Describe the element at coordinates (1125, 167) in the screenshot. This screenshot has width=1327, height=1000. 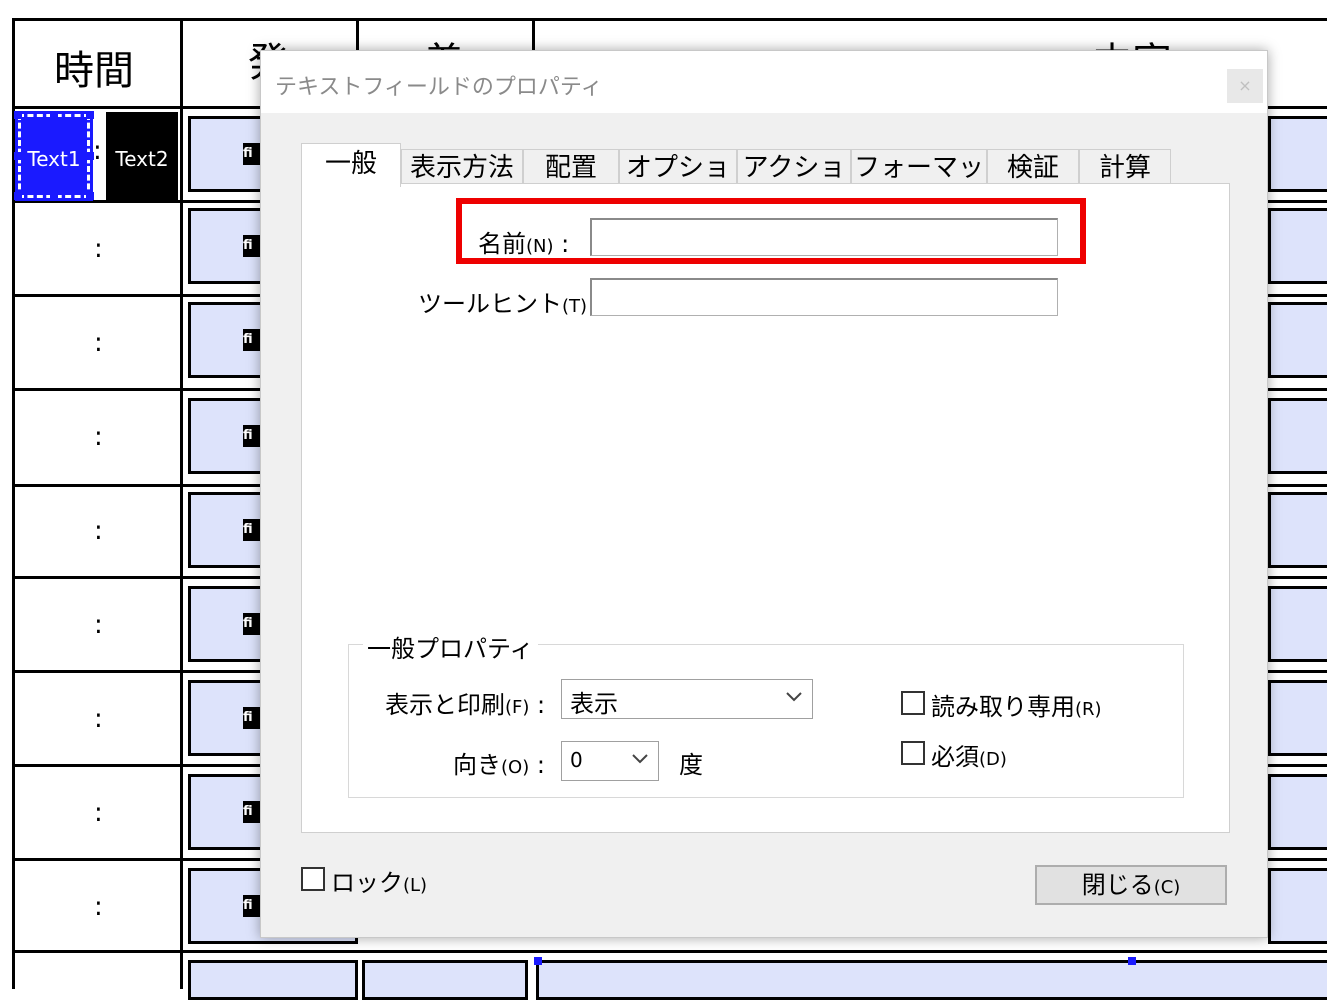
I see `tab-calculate: 計算` at that location.